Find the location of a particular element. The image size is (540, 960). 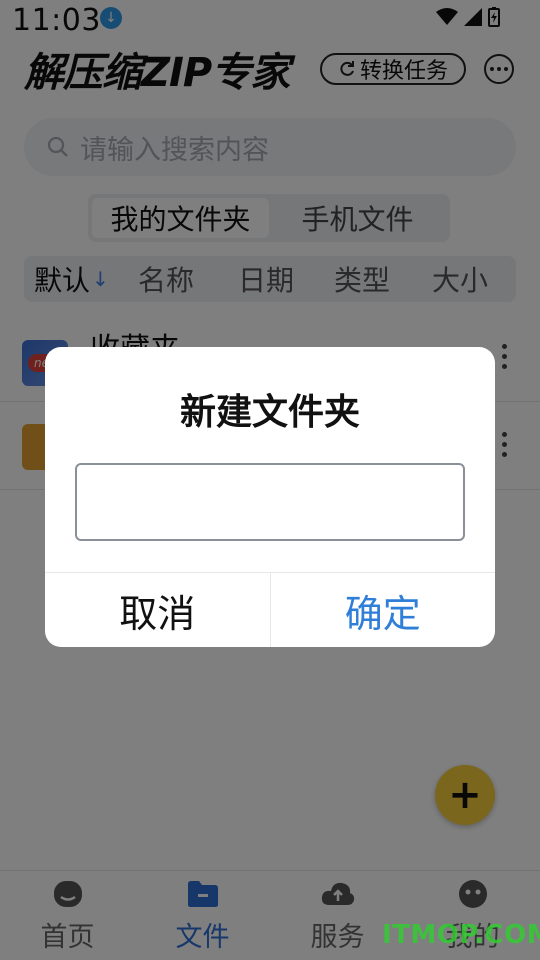

cancel-button: 取消 is located at coordinates (158, 610).